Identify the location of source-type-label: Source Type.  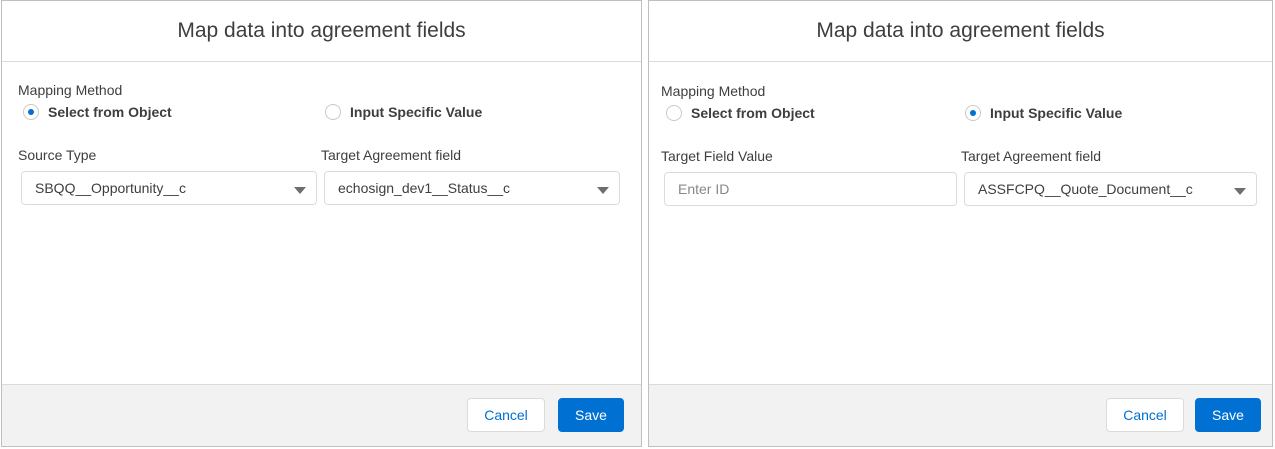
(57, 155).